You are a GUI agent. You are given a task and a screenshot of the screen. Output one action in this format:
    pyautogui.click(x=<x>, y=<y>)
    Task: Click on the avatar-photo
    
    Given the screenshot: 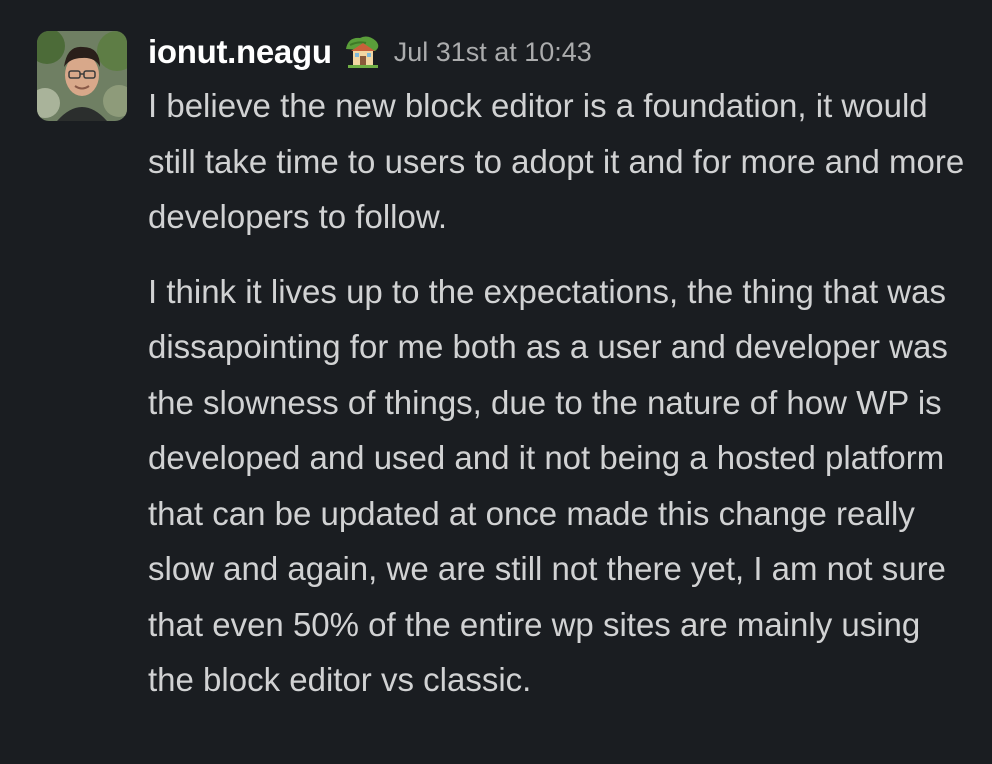 What is the action you would take?
    pyautogui.click(x=82, y=76)
    